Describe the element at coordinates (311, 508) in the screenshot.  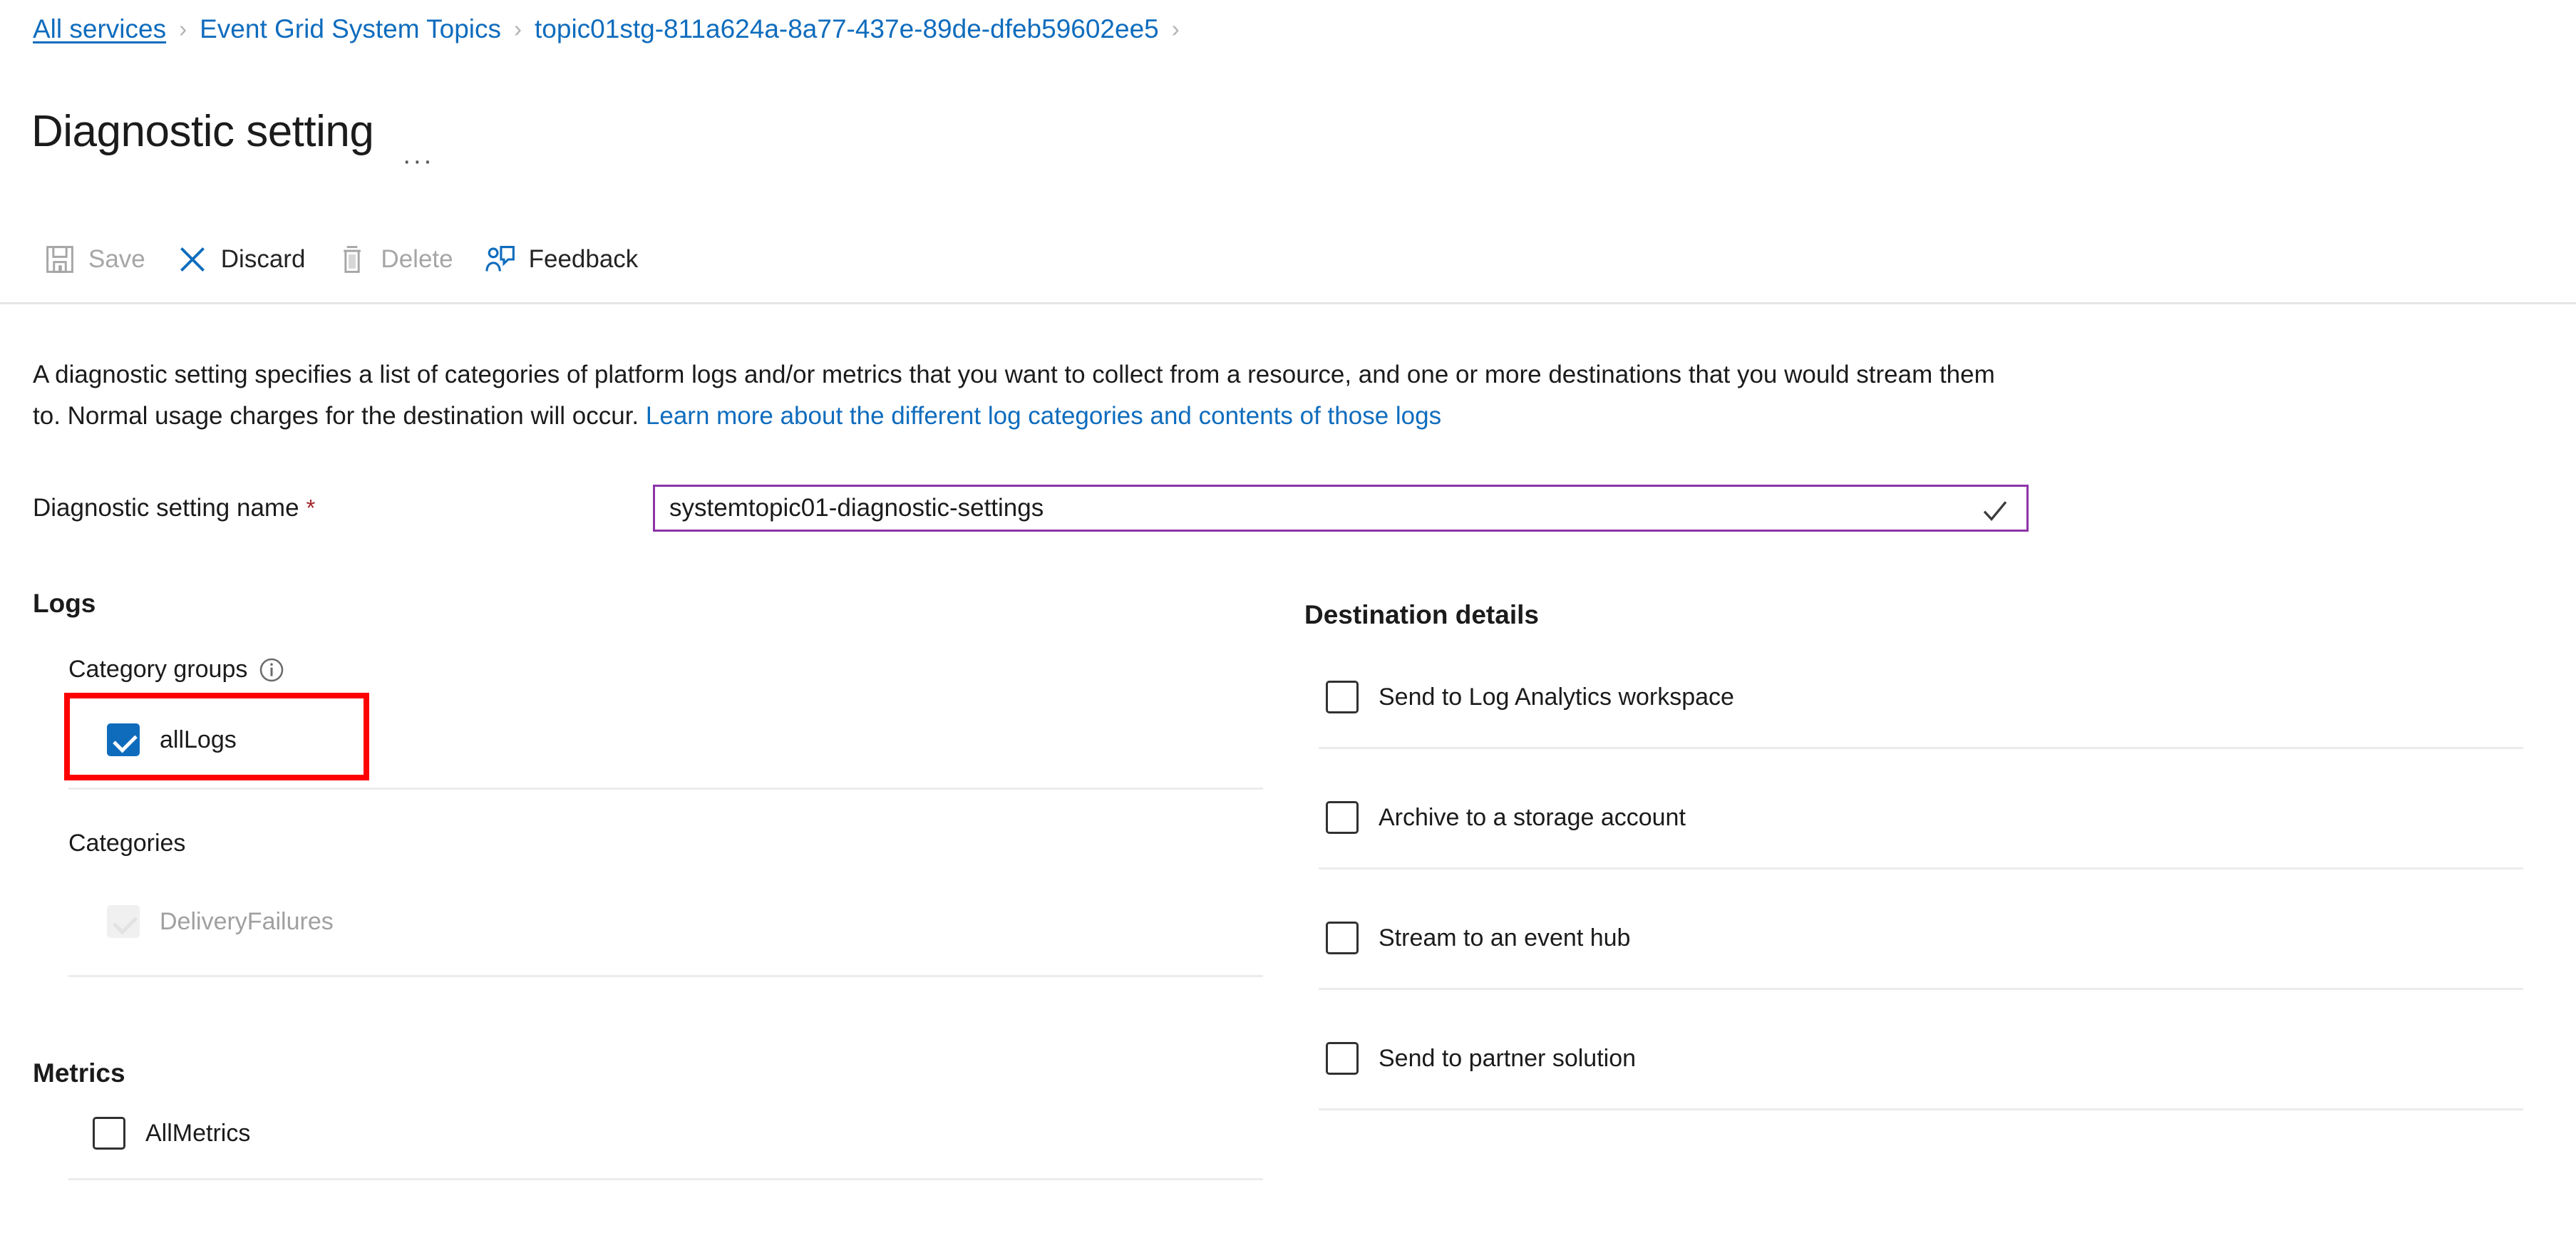
I see `required-asterisk: *` at that location.